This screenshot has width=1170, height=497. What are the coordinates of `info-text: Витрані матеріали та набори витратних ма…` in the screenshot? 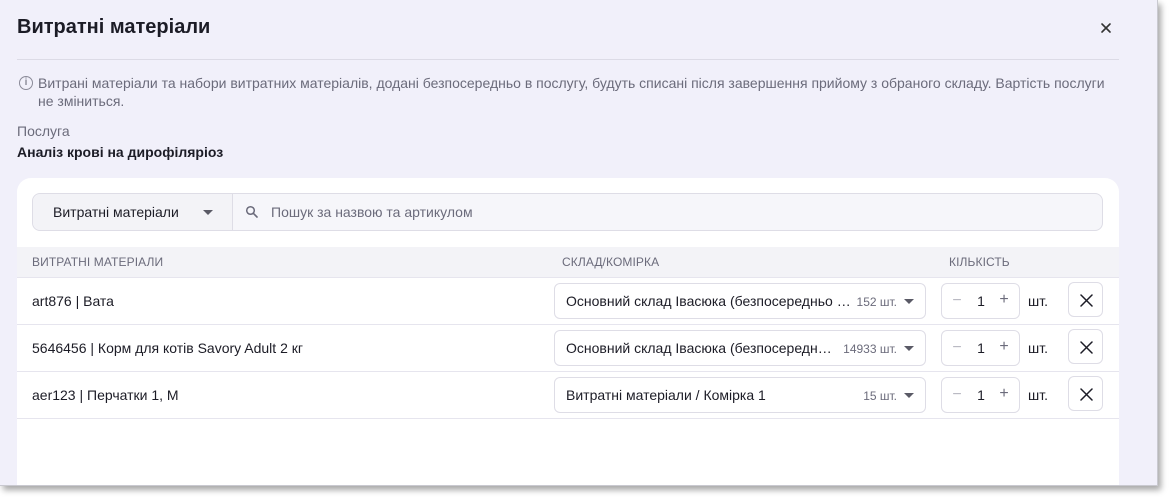 It's located at (571, 92).